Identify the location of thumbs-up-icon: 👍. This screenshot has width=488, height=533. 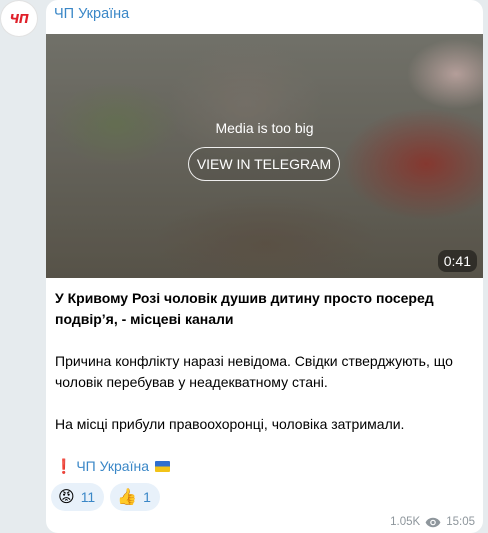
(127, 496).